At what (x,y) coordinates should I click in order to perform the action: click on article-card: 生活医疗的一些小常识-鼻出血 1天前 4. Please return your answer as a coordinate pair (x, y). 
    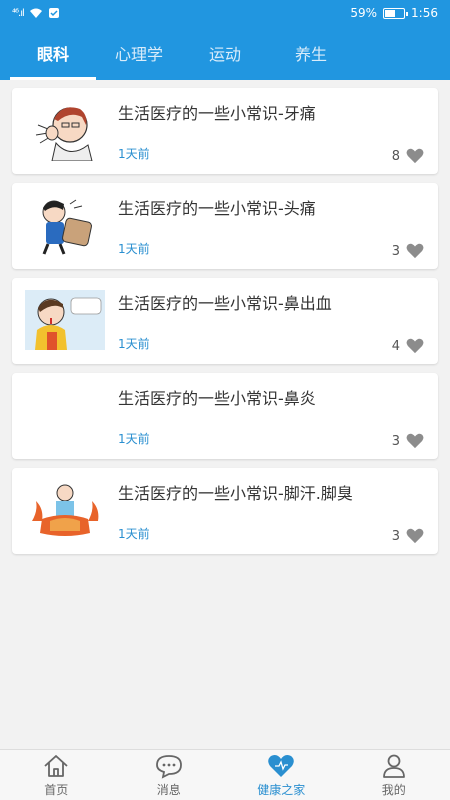
    Looking at the image, I should click on (225, 321).